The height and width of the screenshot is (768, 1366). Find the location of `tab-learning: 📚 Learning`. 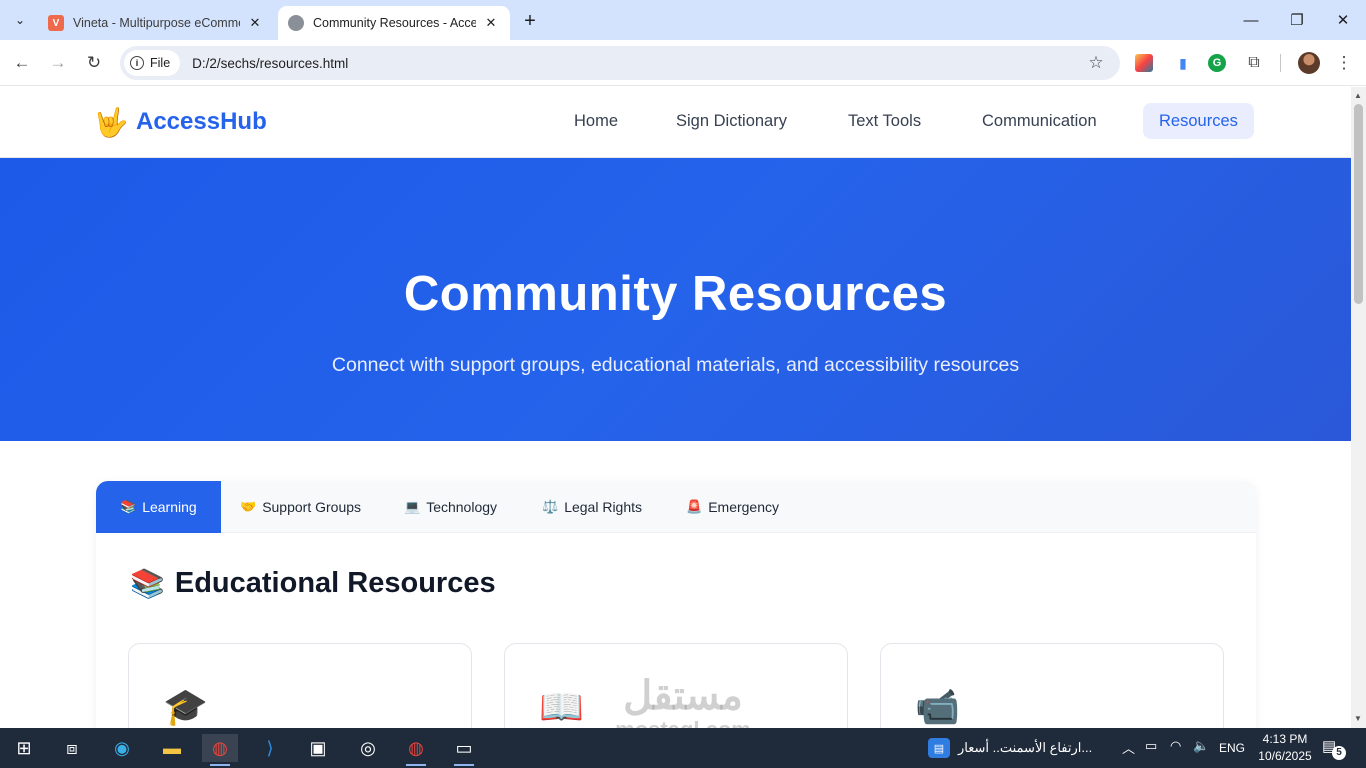

tab-learning: 📚 Learning is located at coordinates (158, 507).